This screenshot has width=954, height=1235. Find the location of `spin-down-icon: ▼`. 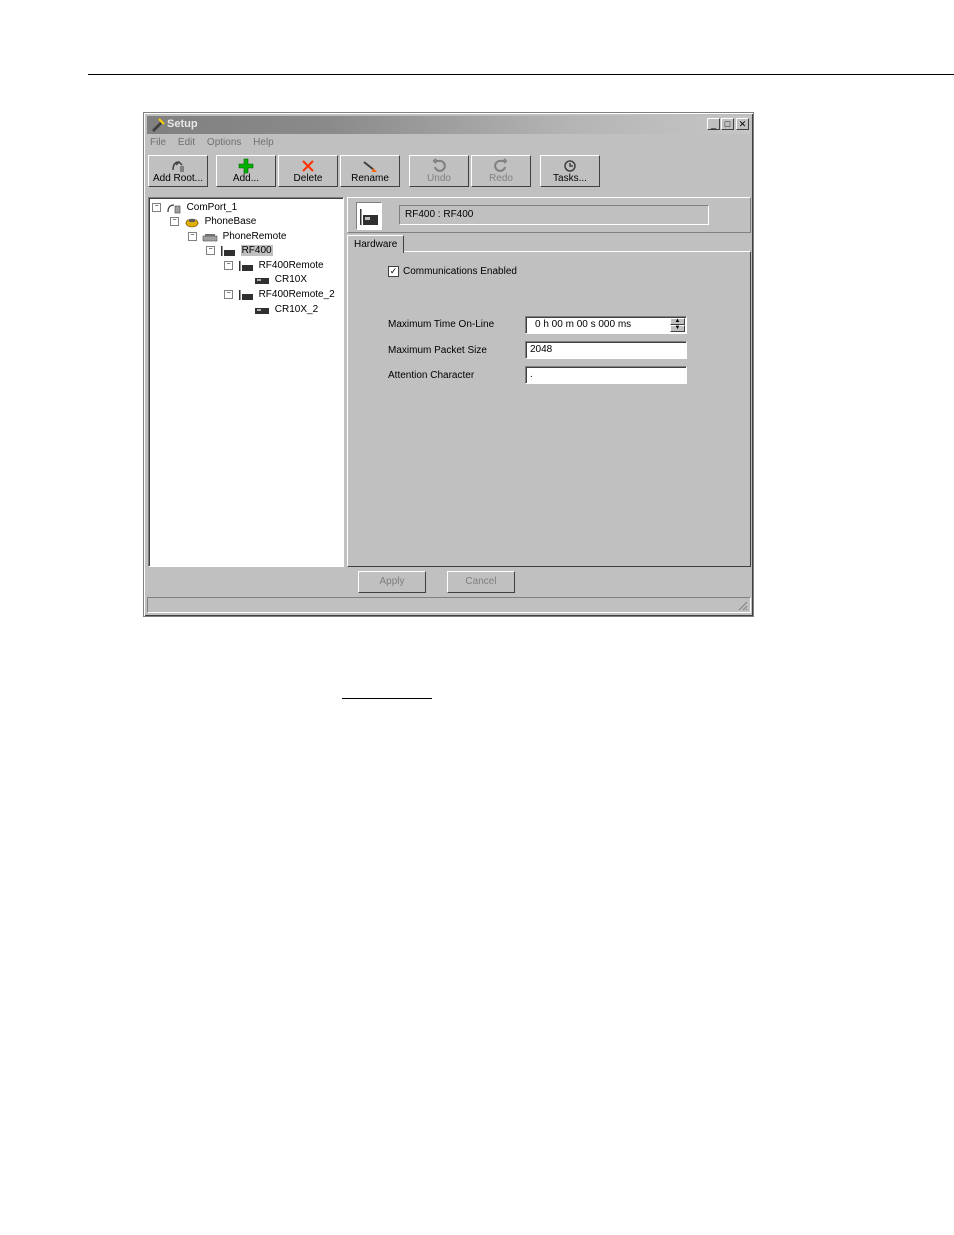

spin-down-icon: ▼ is located at coordinates (677, 328).